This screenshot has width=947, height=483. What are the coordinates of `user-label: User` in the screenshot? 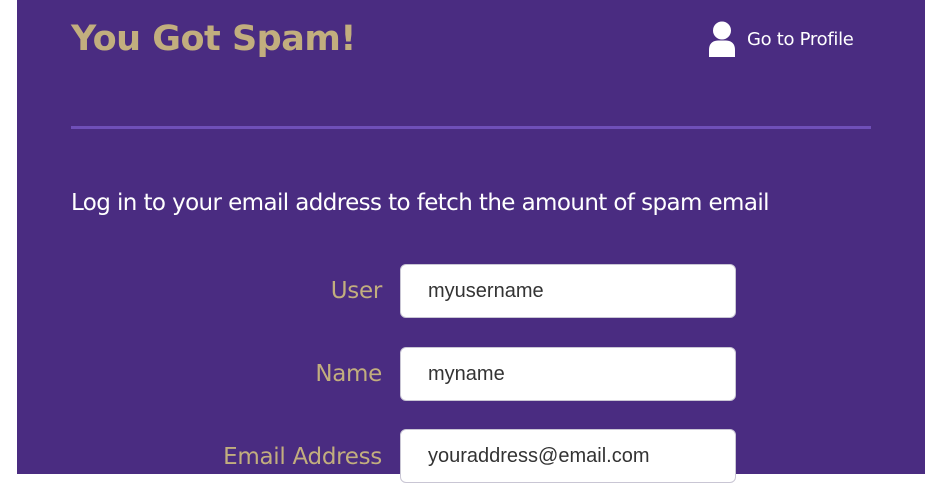 It's located at (356, 291).